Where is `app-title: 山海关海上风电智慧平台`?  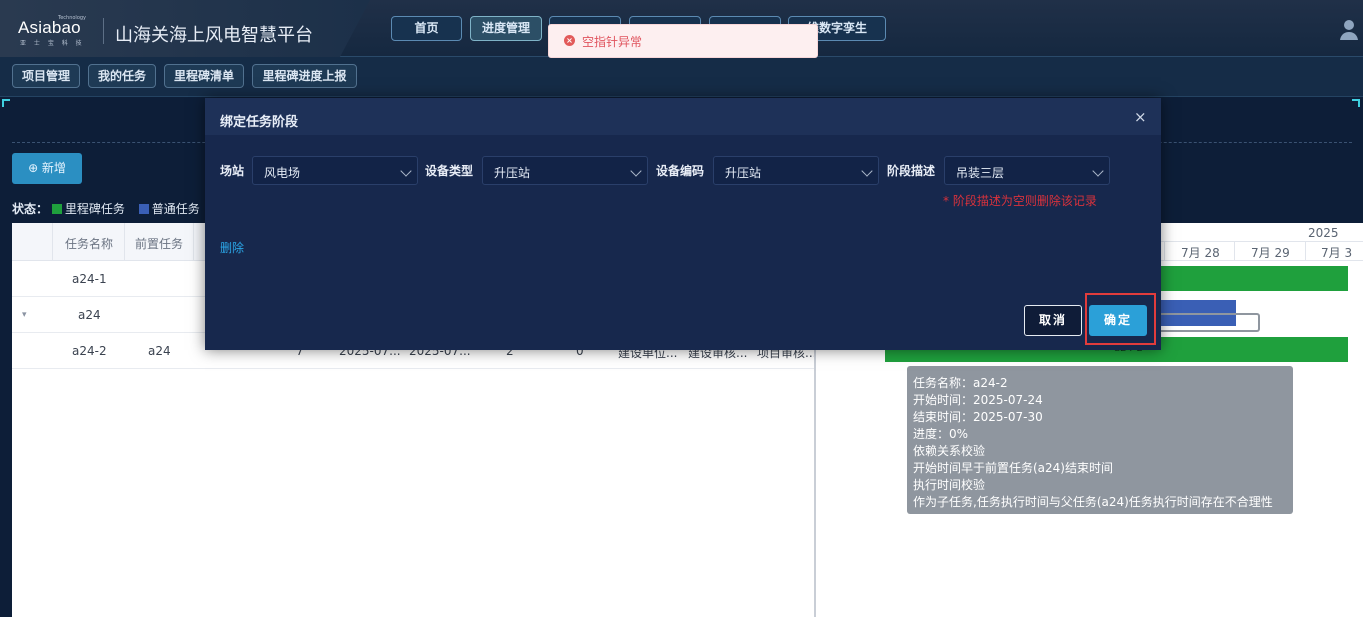
app-title: 山海关海上风电智慧平台 is located at coordinates (214, 35).